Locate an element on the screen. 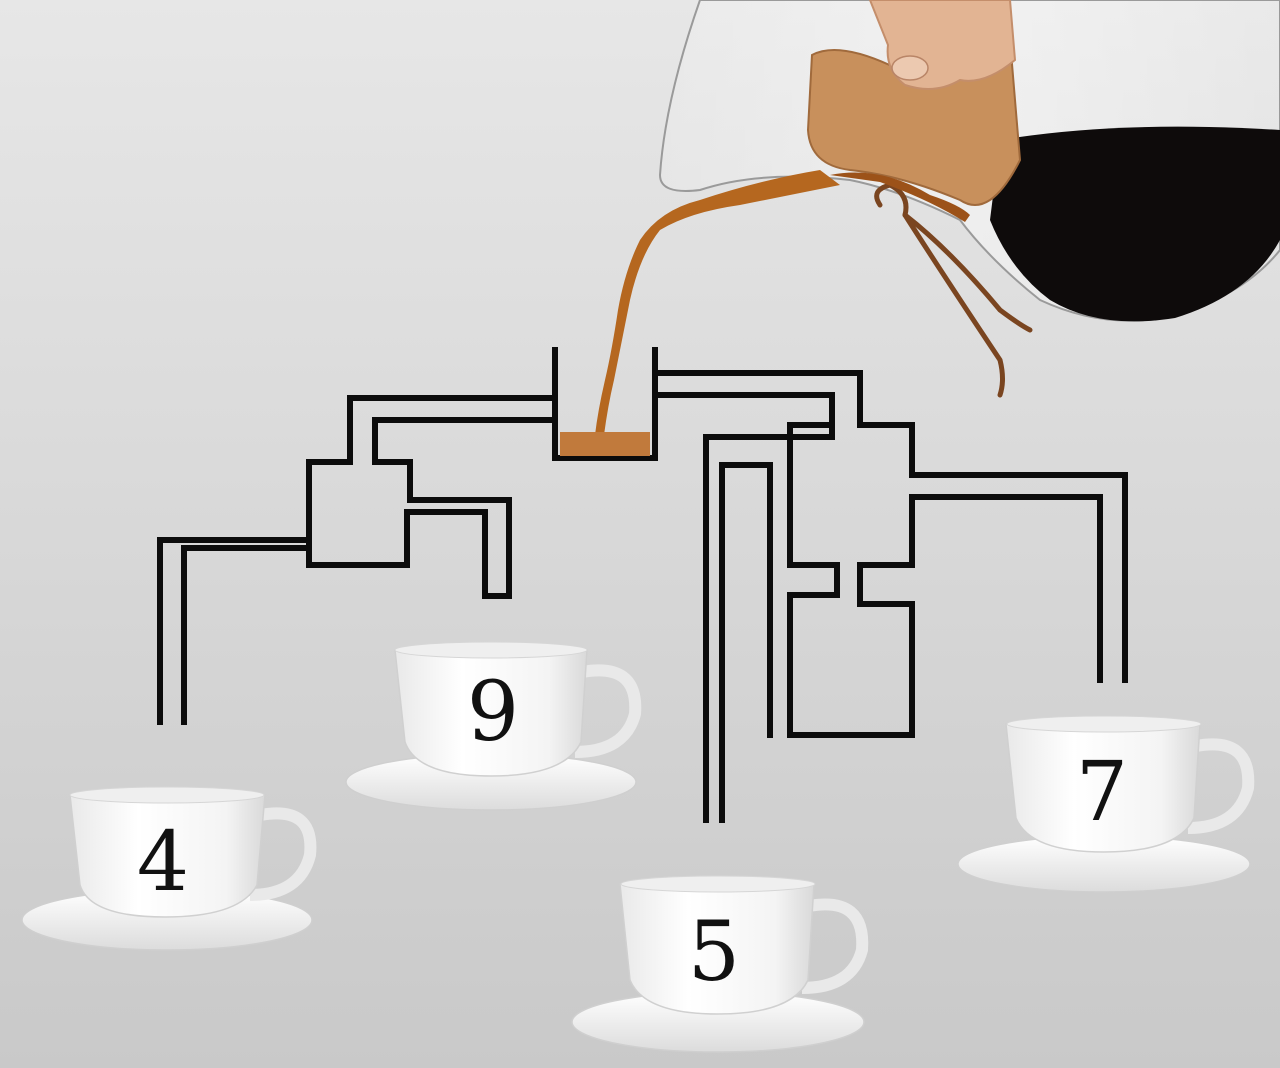  cup-number: 9 is located at coordinates (493, 712).